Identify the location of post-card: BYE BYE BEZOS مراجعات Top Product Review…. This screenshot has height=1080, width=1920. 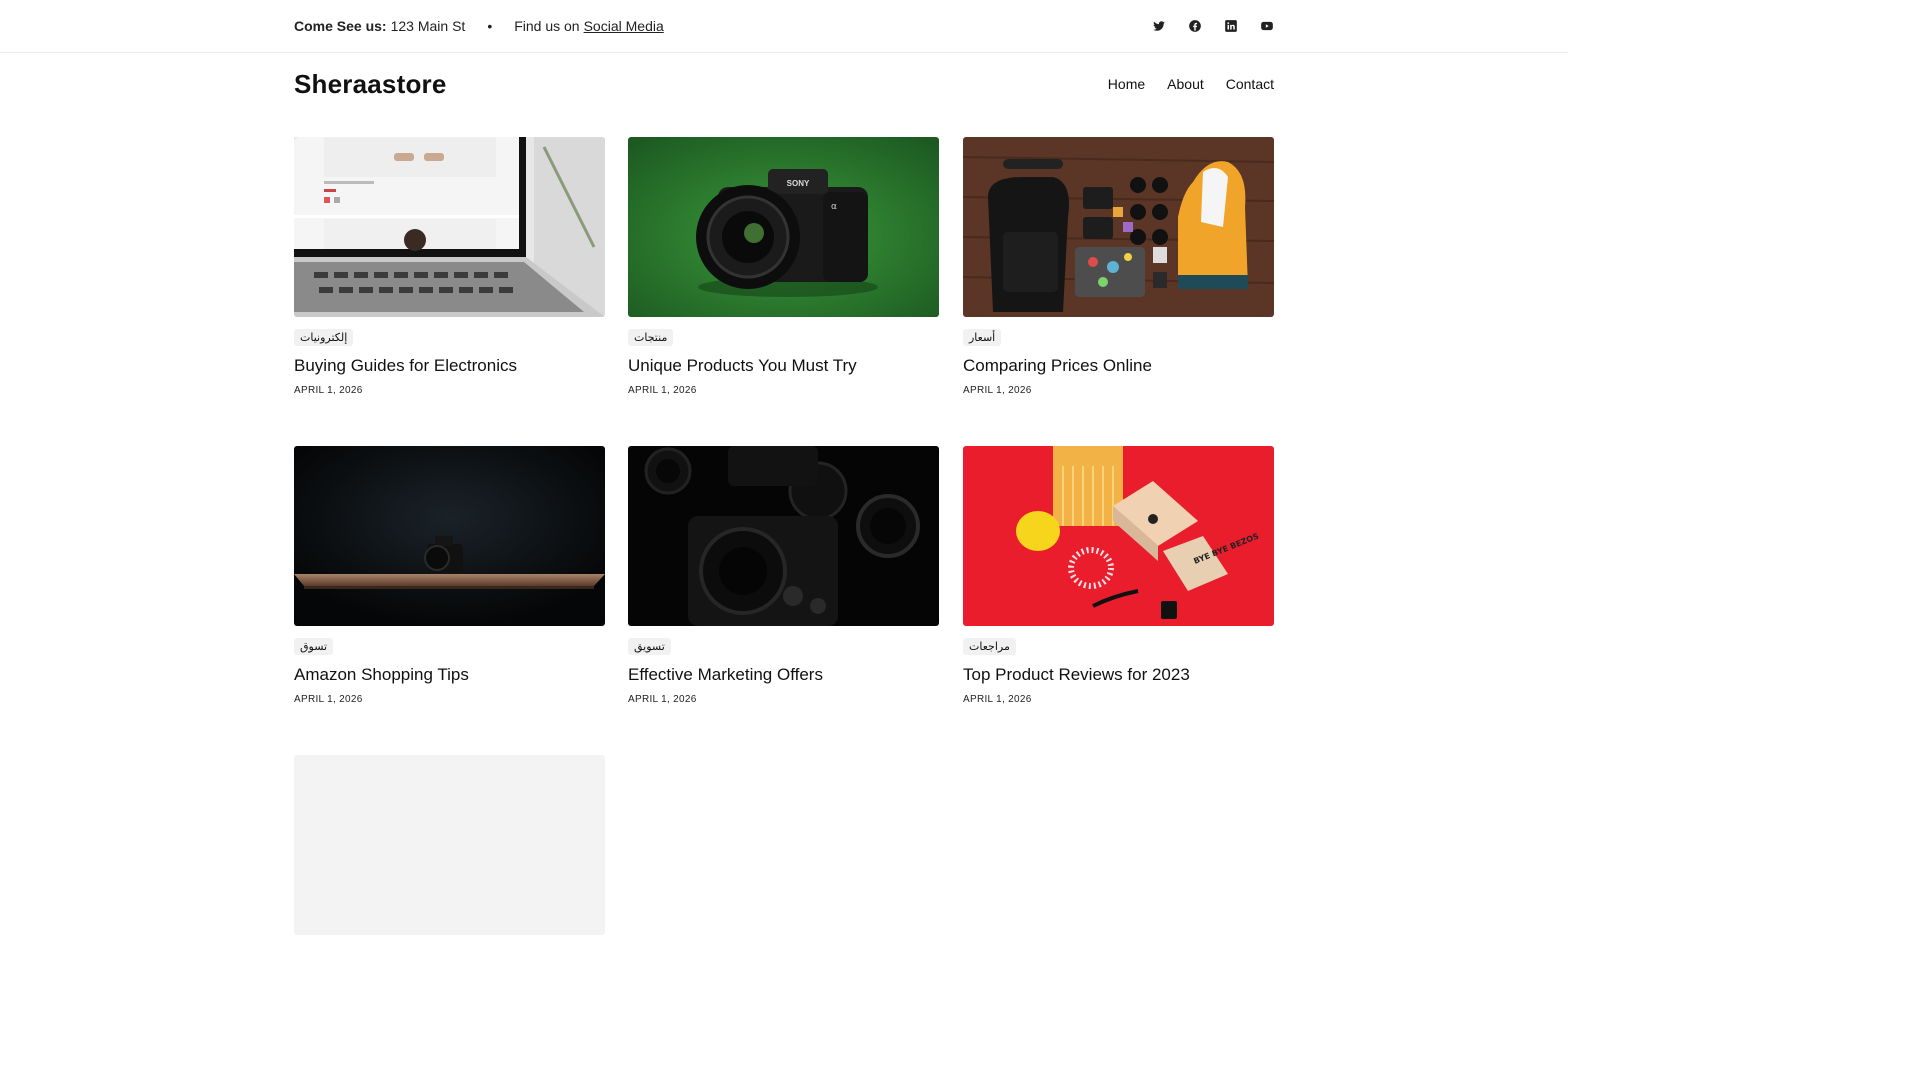
(1118, 575).